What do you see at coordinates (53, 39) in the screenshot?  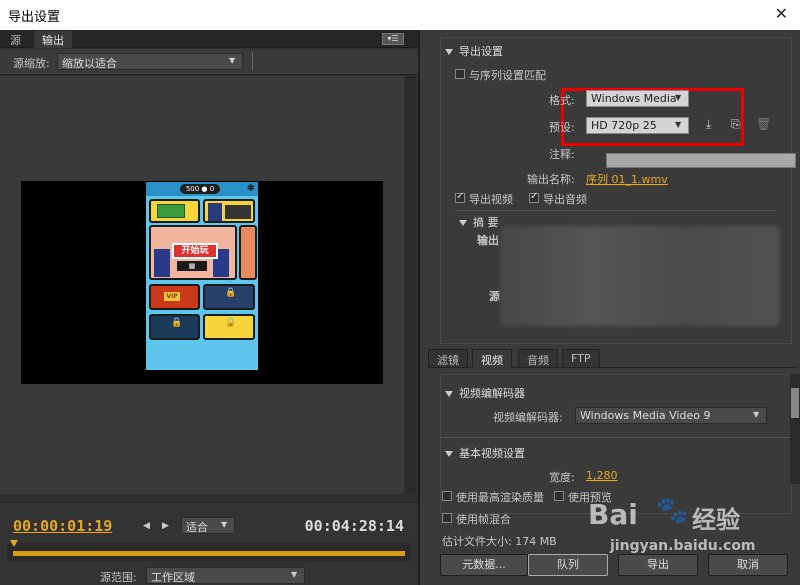 I see `tab-output: 输出` at bounding box center [53, 39].